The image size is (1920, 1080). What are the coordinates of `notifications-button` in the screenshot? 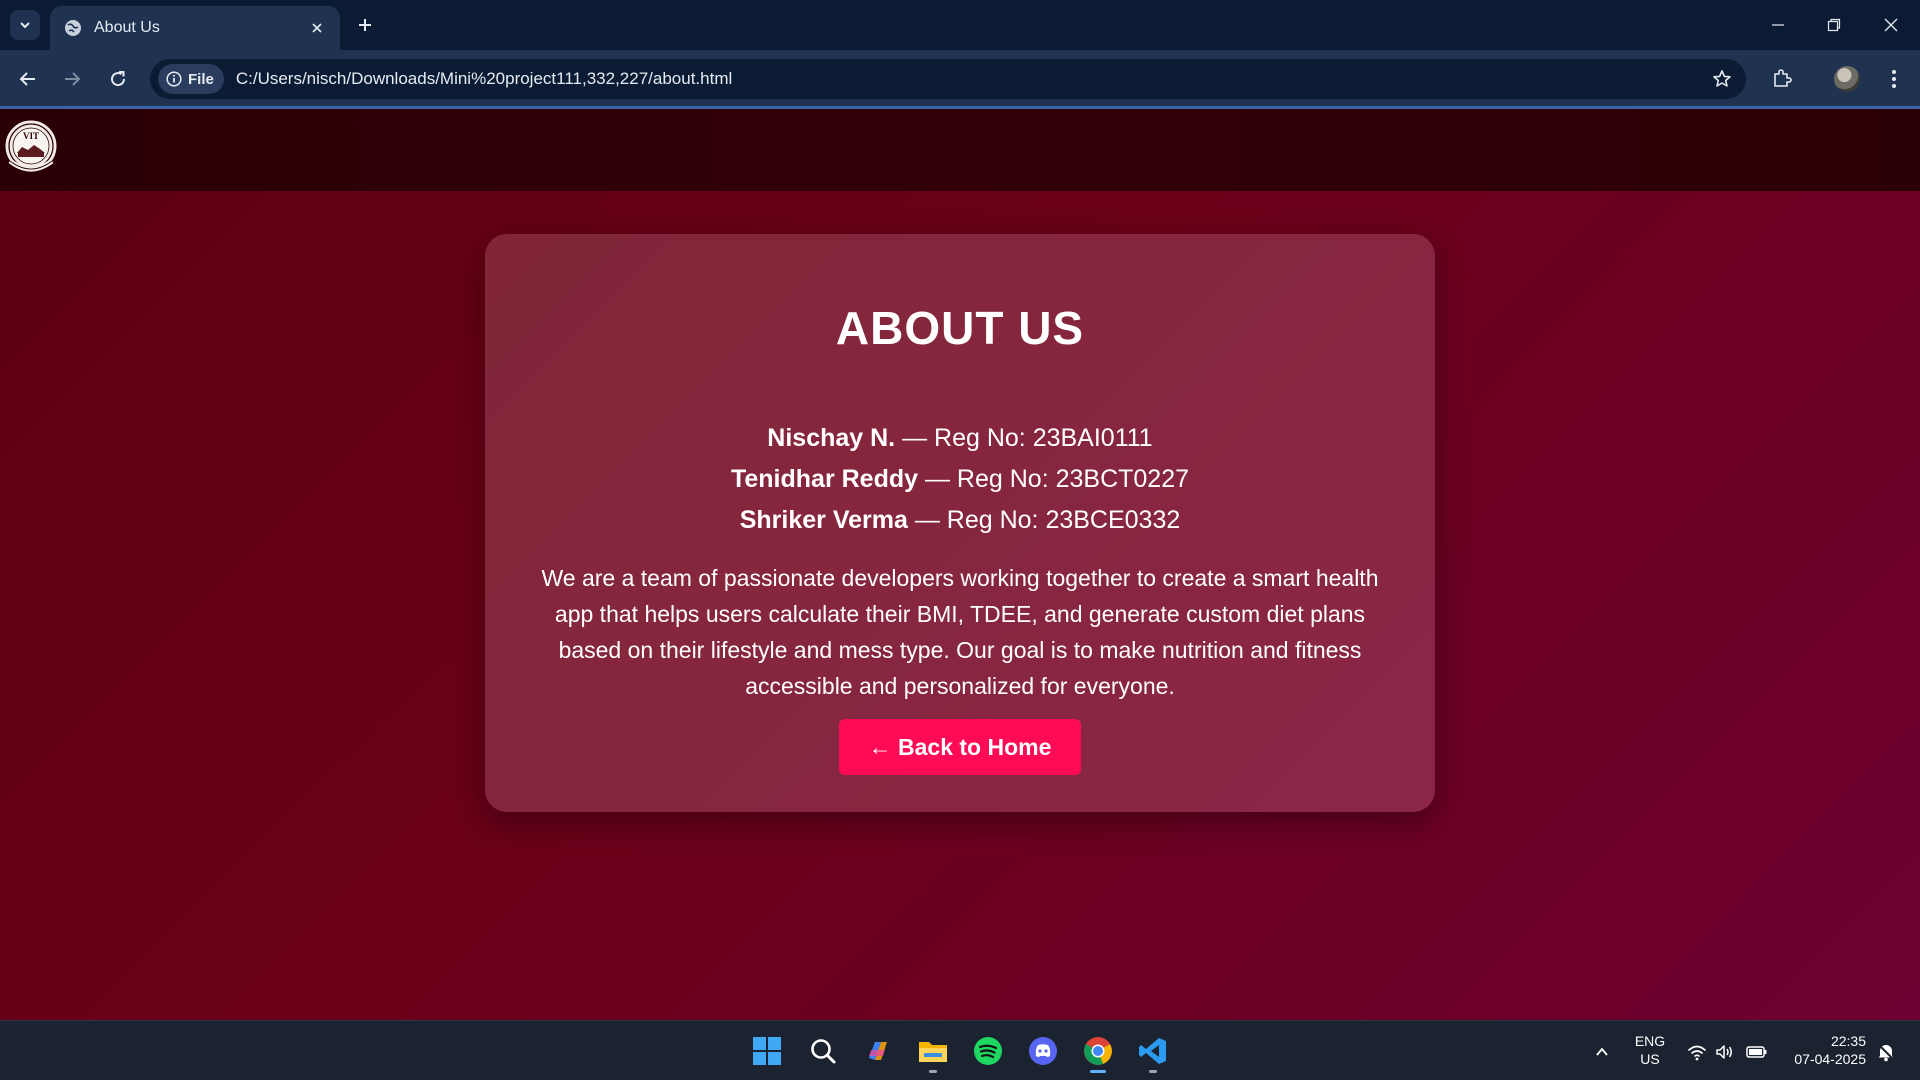 It's located at (1886, 1052).